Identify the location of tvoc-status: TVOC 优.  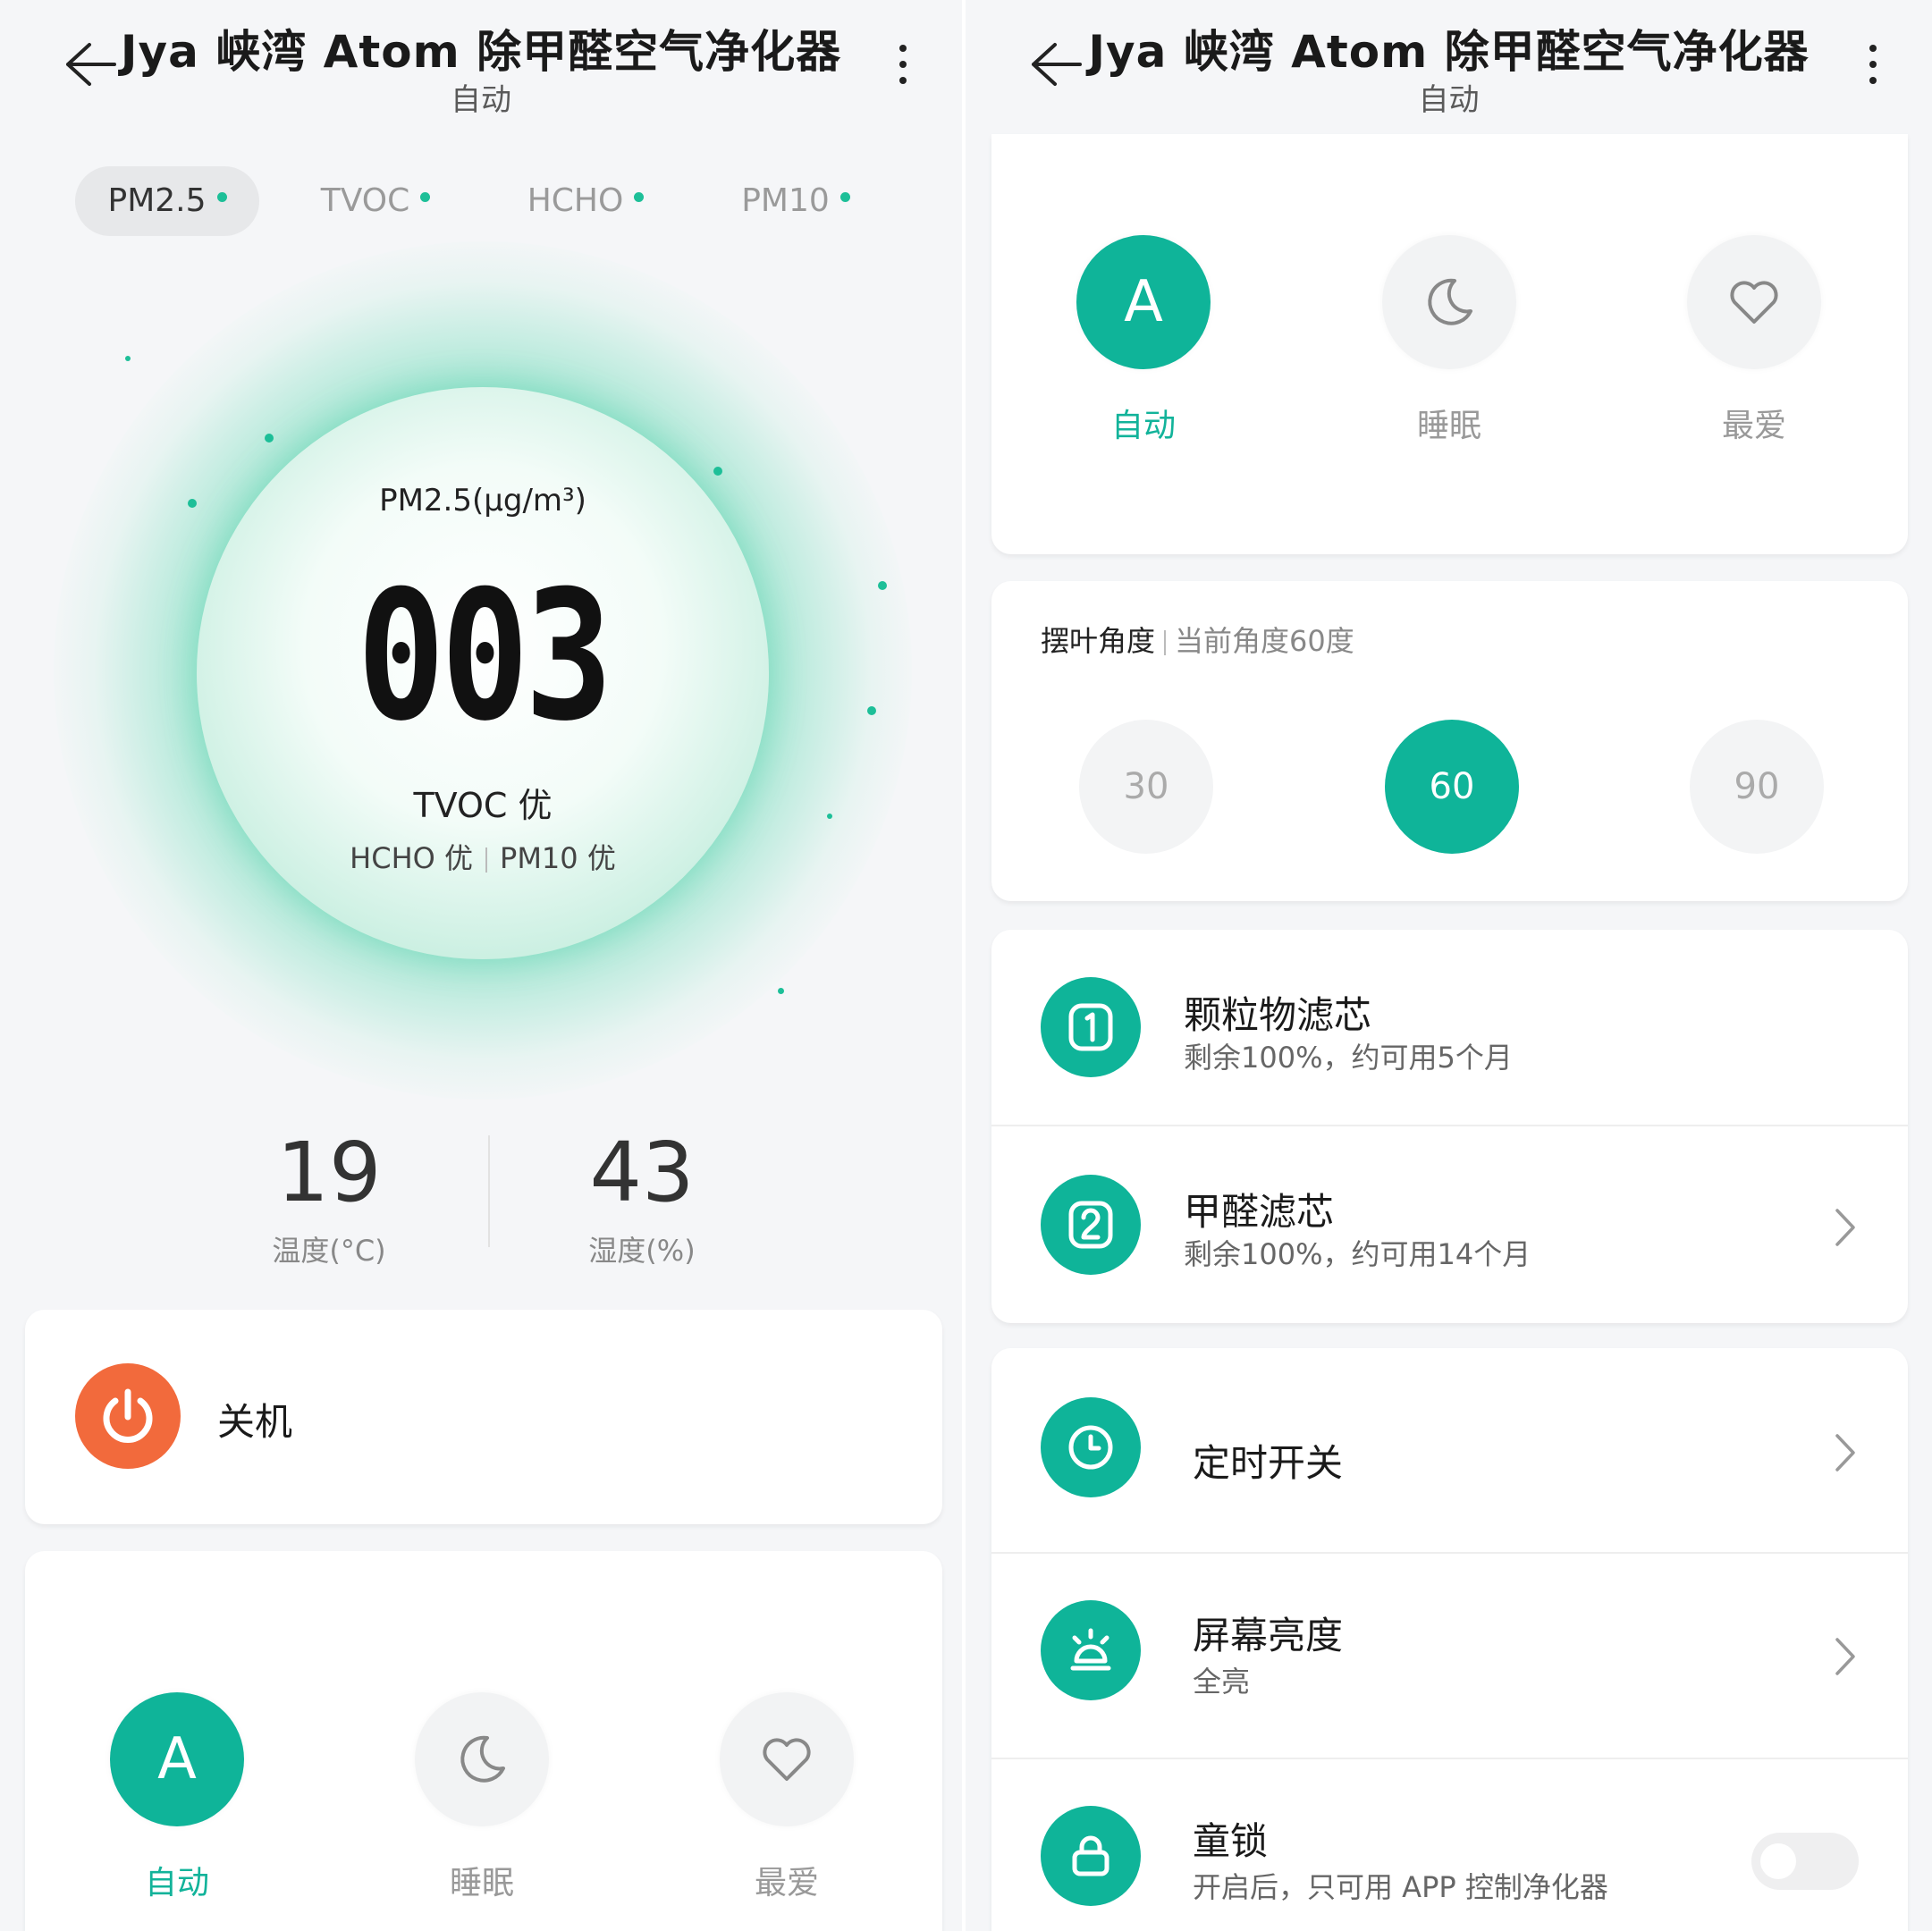
(483, 805).